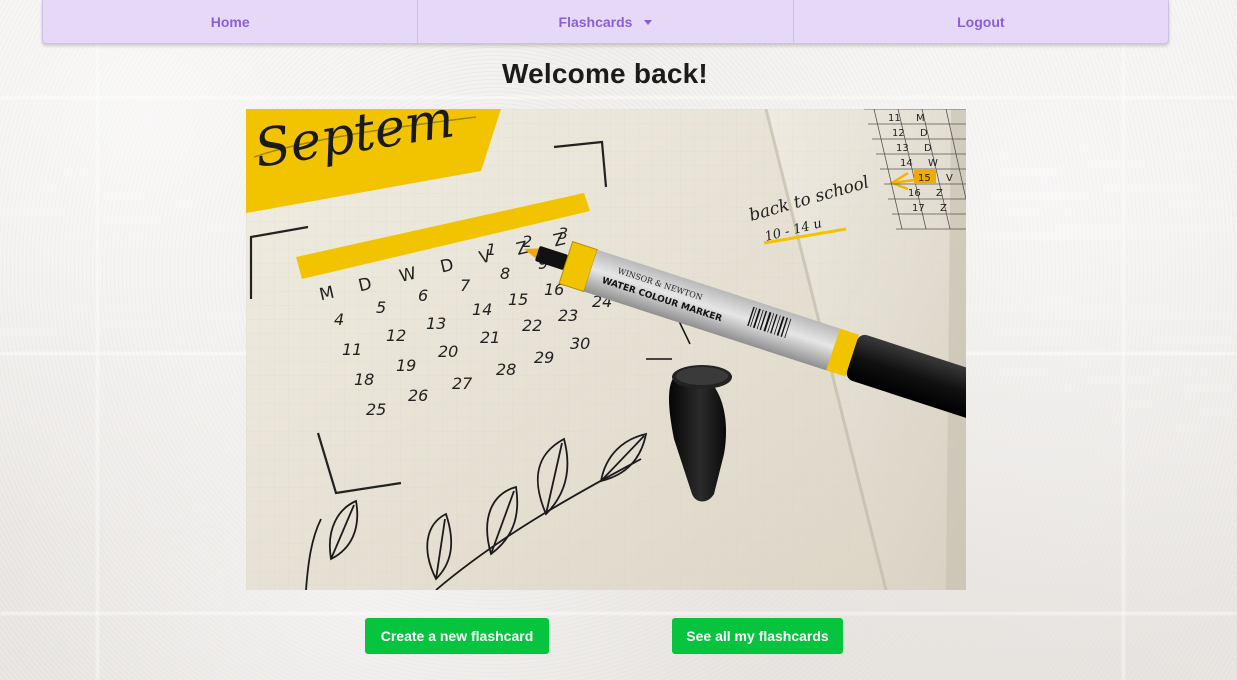 Image resolution: width=1237 pixels, height=680 pixels. Describe the element at coordinates (918, 208) in the screenshot. I see `svg-text: 17` at that location.